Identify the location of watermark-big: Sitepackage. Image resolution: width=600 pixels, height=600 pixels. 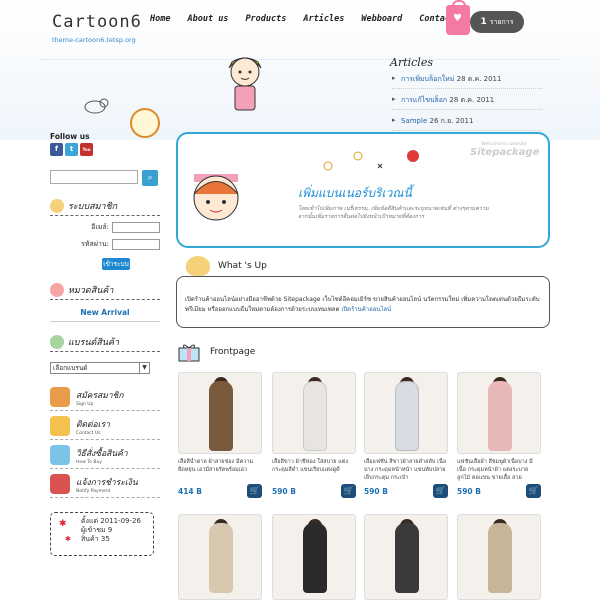
(505, 152).